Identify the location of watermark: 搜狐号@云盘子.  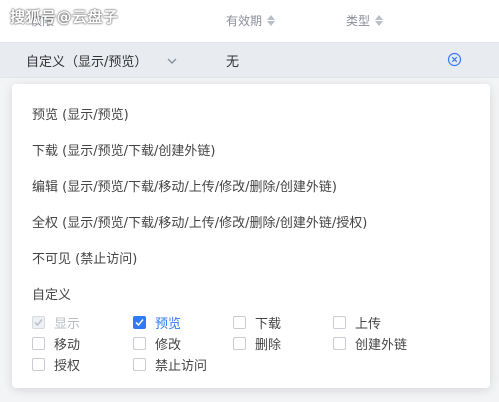
(64, 17).